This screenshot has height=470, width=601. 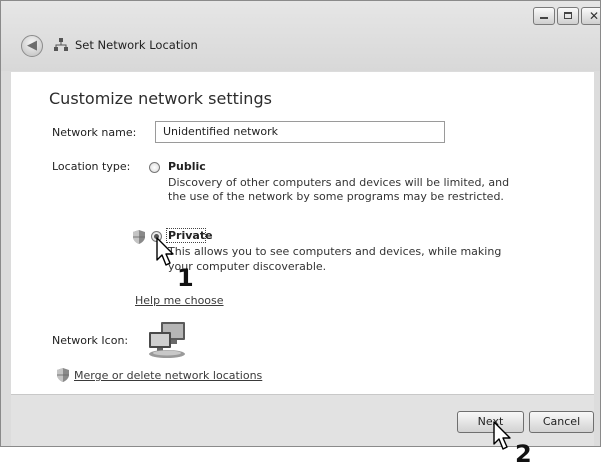 I want to click on network-icon, so click(x=61, y=44).